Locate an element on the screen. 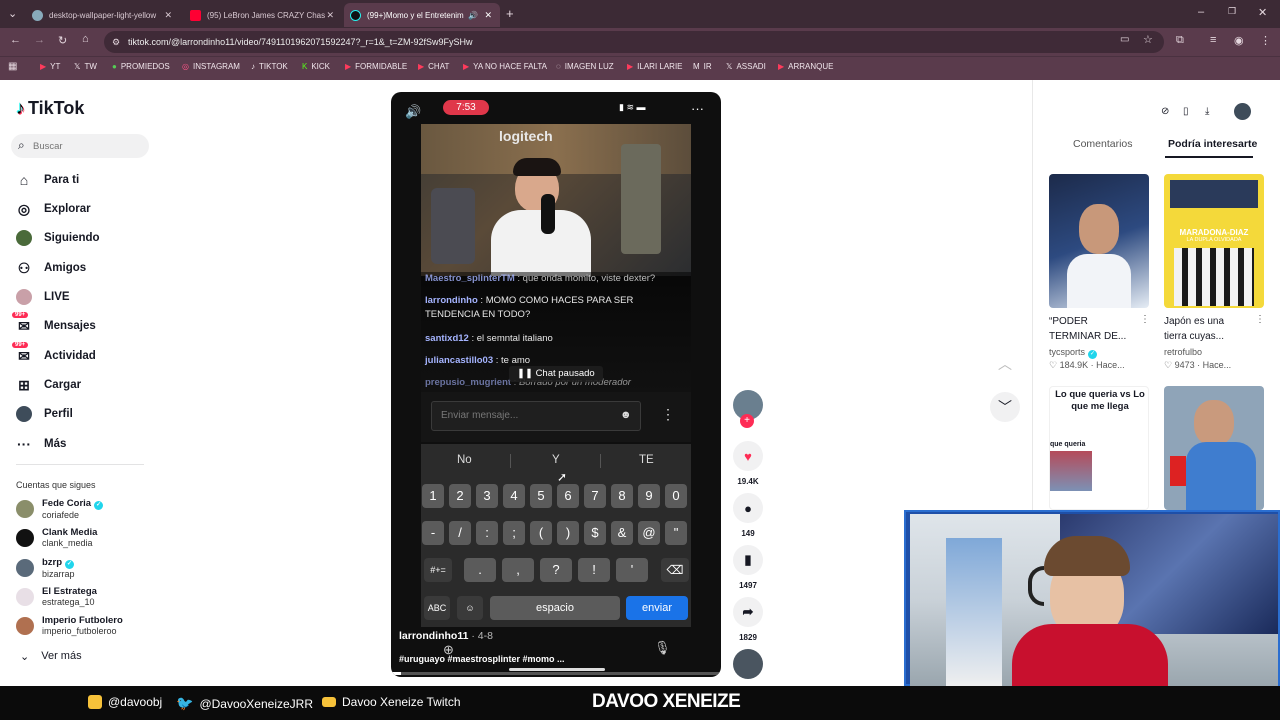 This screenshot has height=720, width=1280. comment-button: ● 149 is located at coordinates (748, 515).